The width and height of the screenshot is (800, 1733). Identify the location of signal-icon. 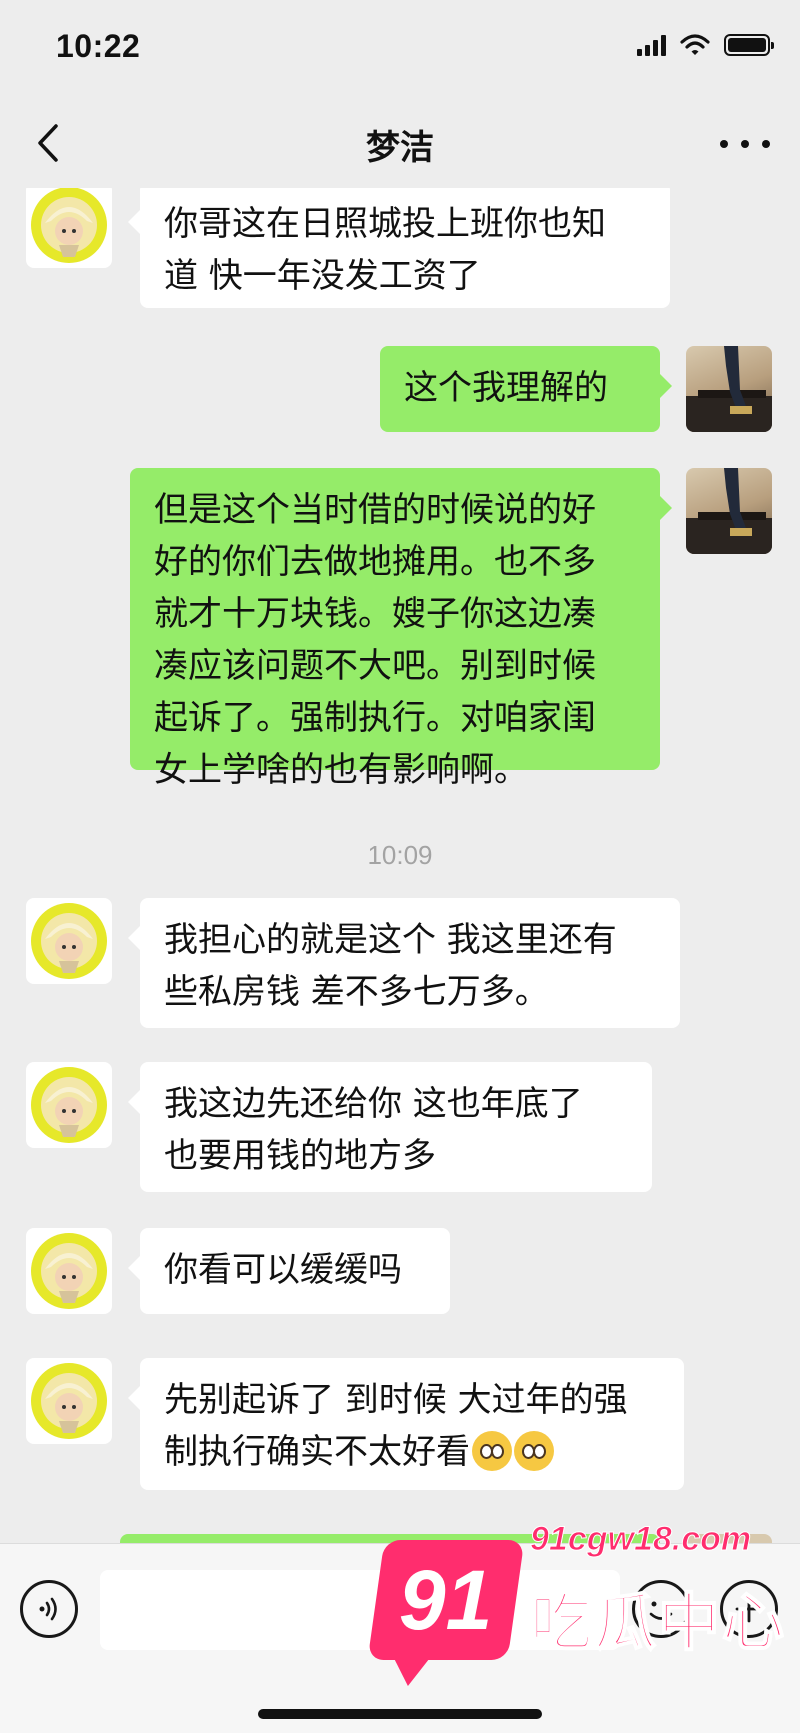
(651, 45).